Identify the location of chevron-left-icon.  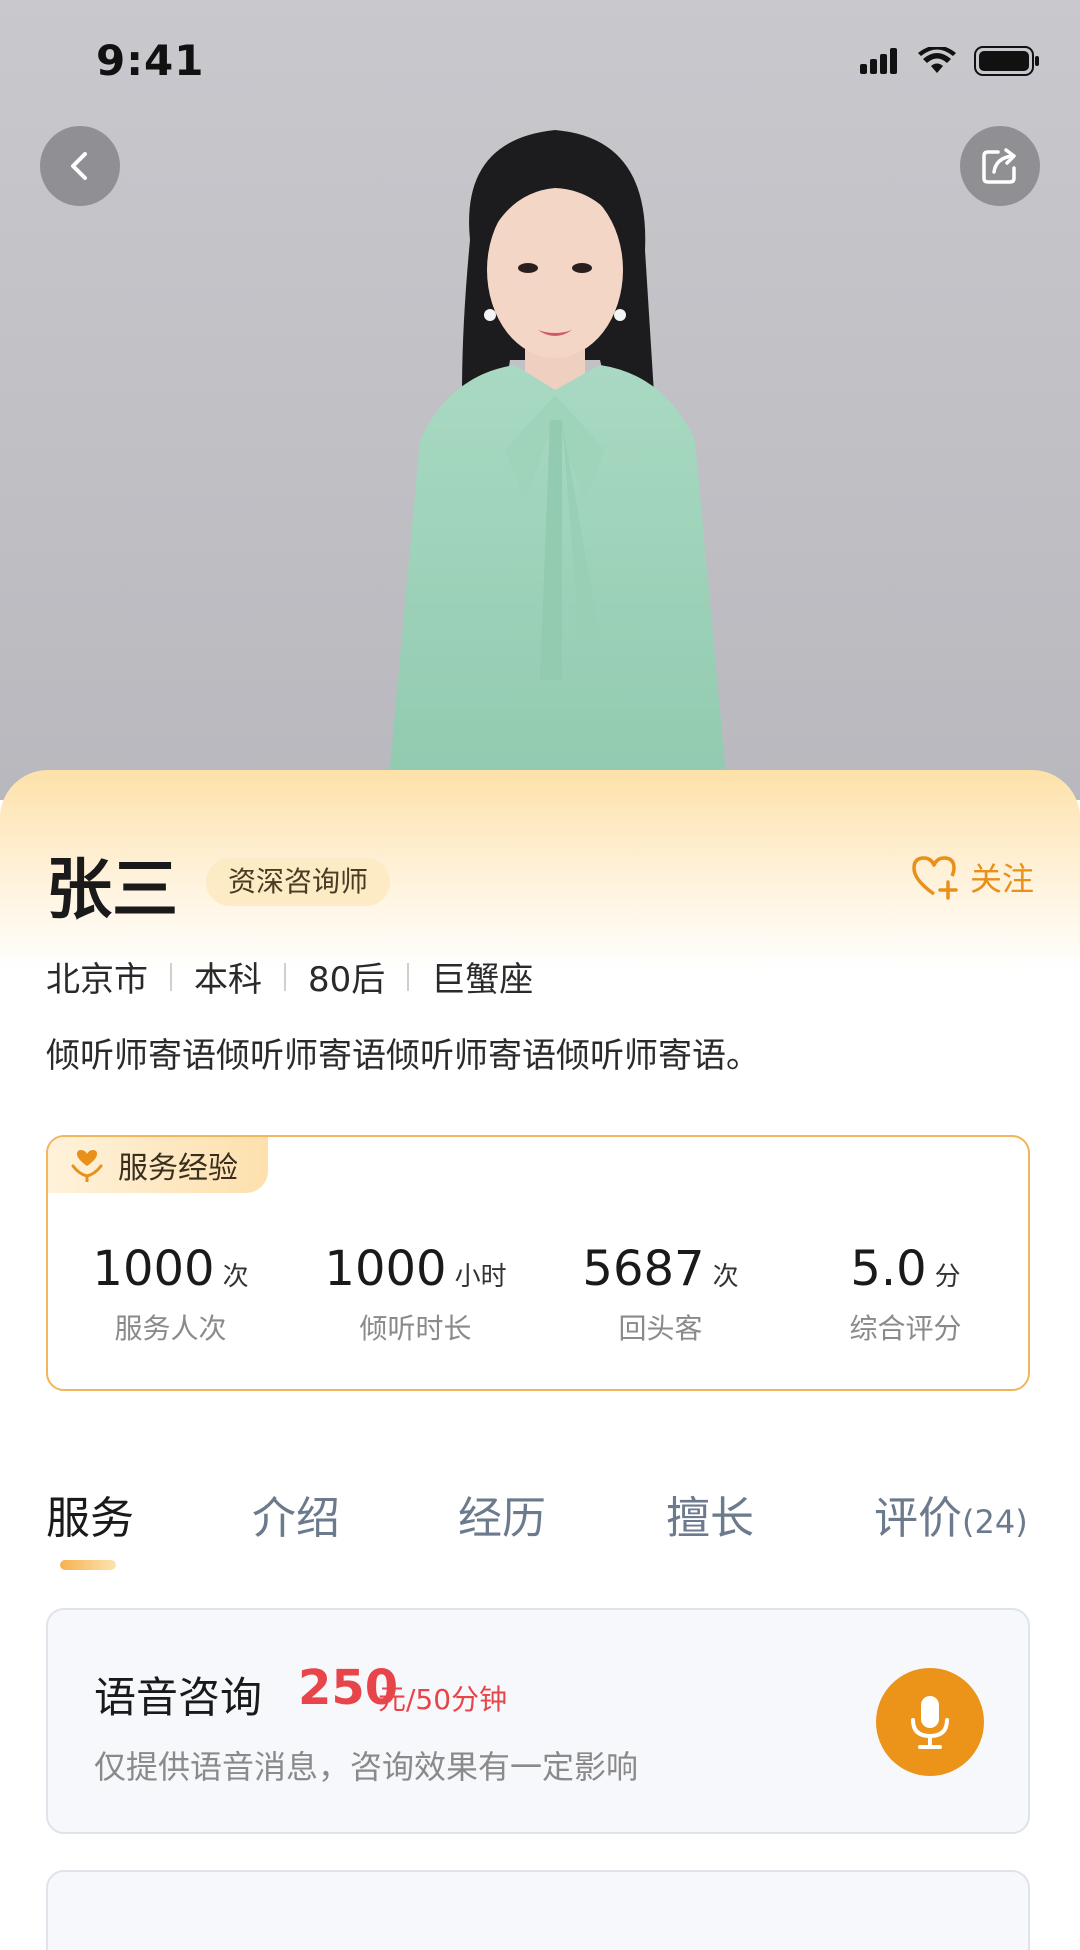
(79, 166).